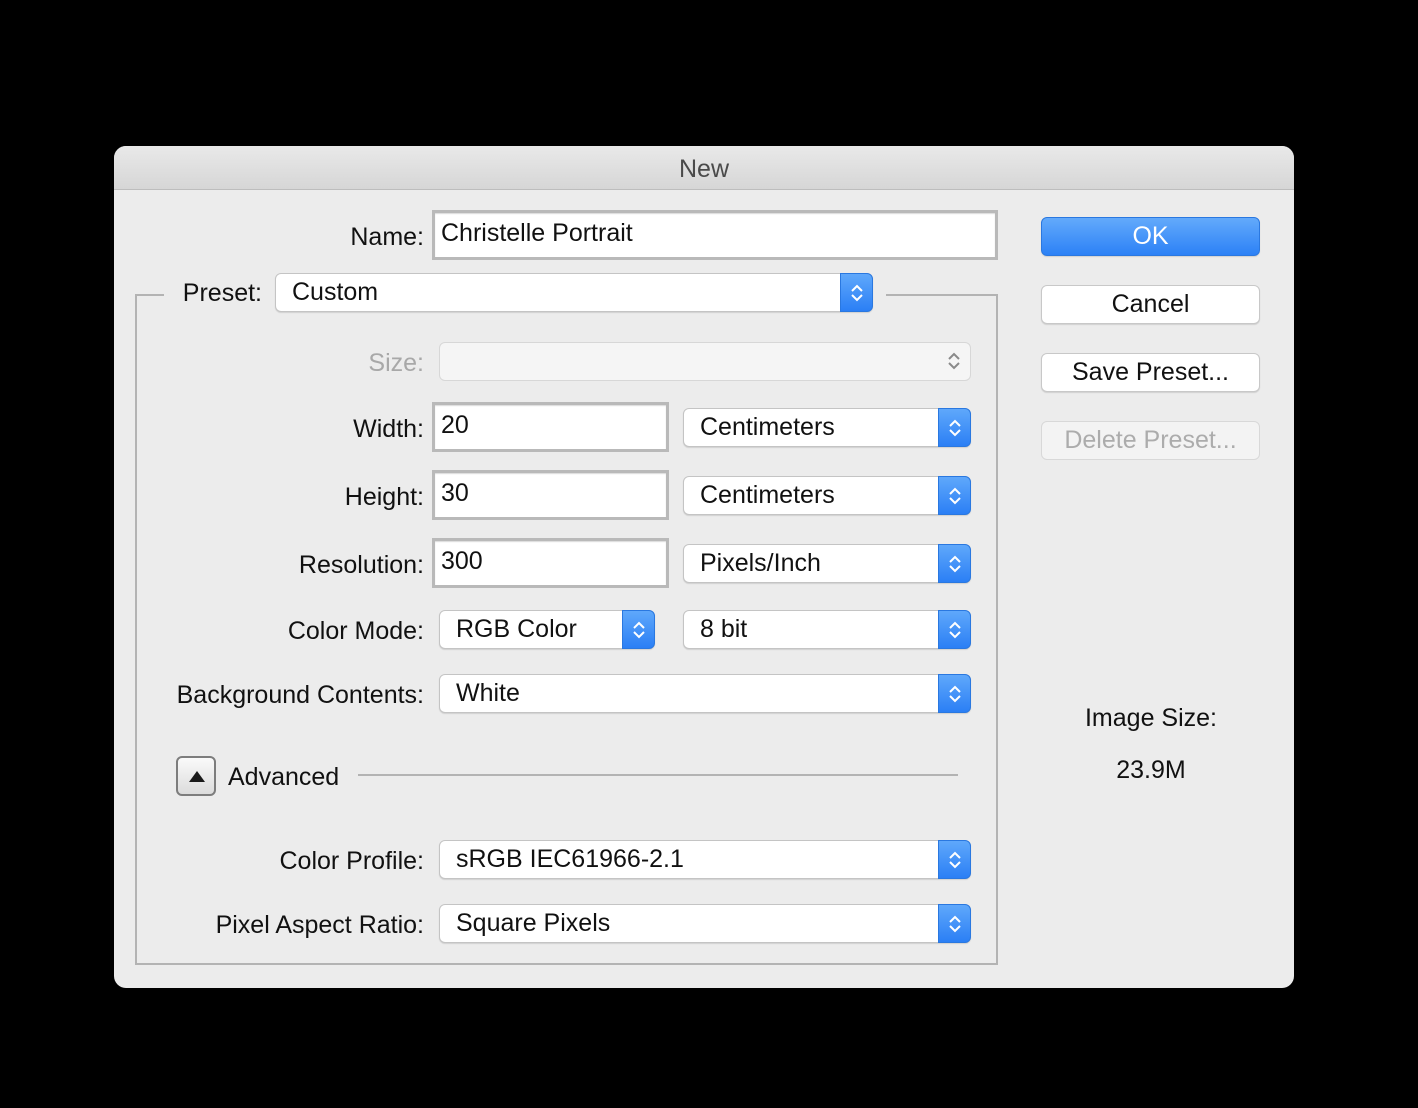  What do you see at coordinates (1150, 236) in the screenshot?
I see `ok-button: OK` at bounding box center [1150, 236].